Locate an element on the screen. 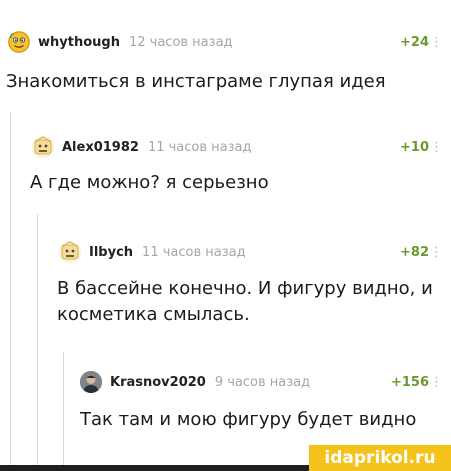 This screenshot has height=471, width=451. timestamp: 12 часов назад is located at coordinates (181, 42).